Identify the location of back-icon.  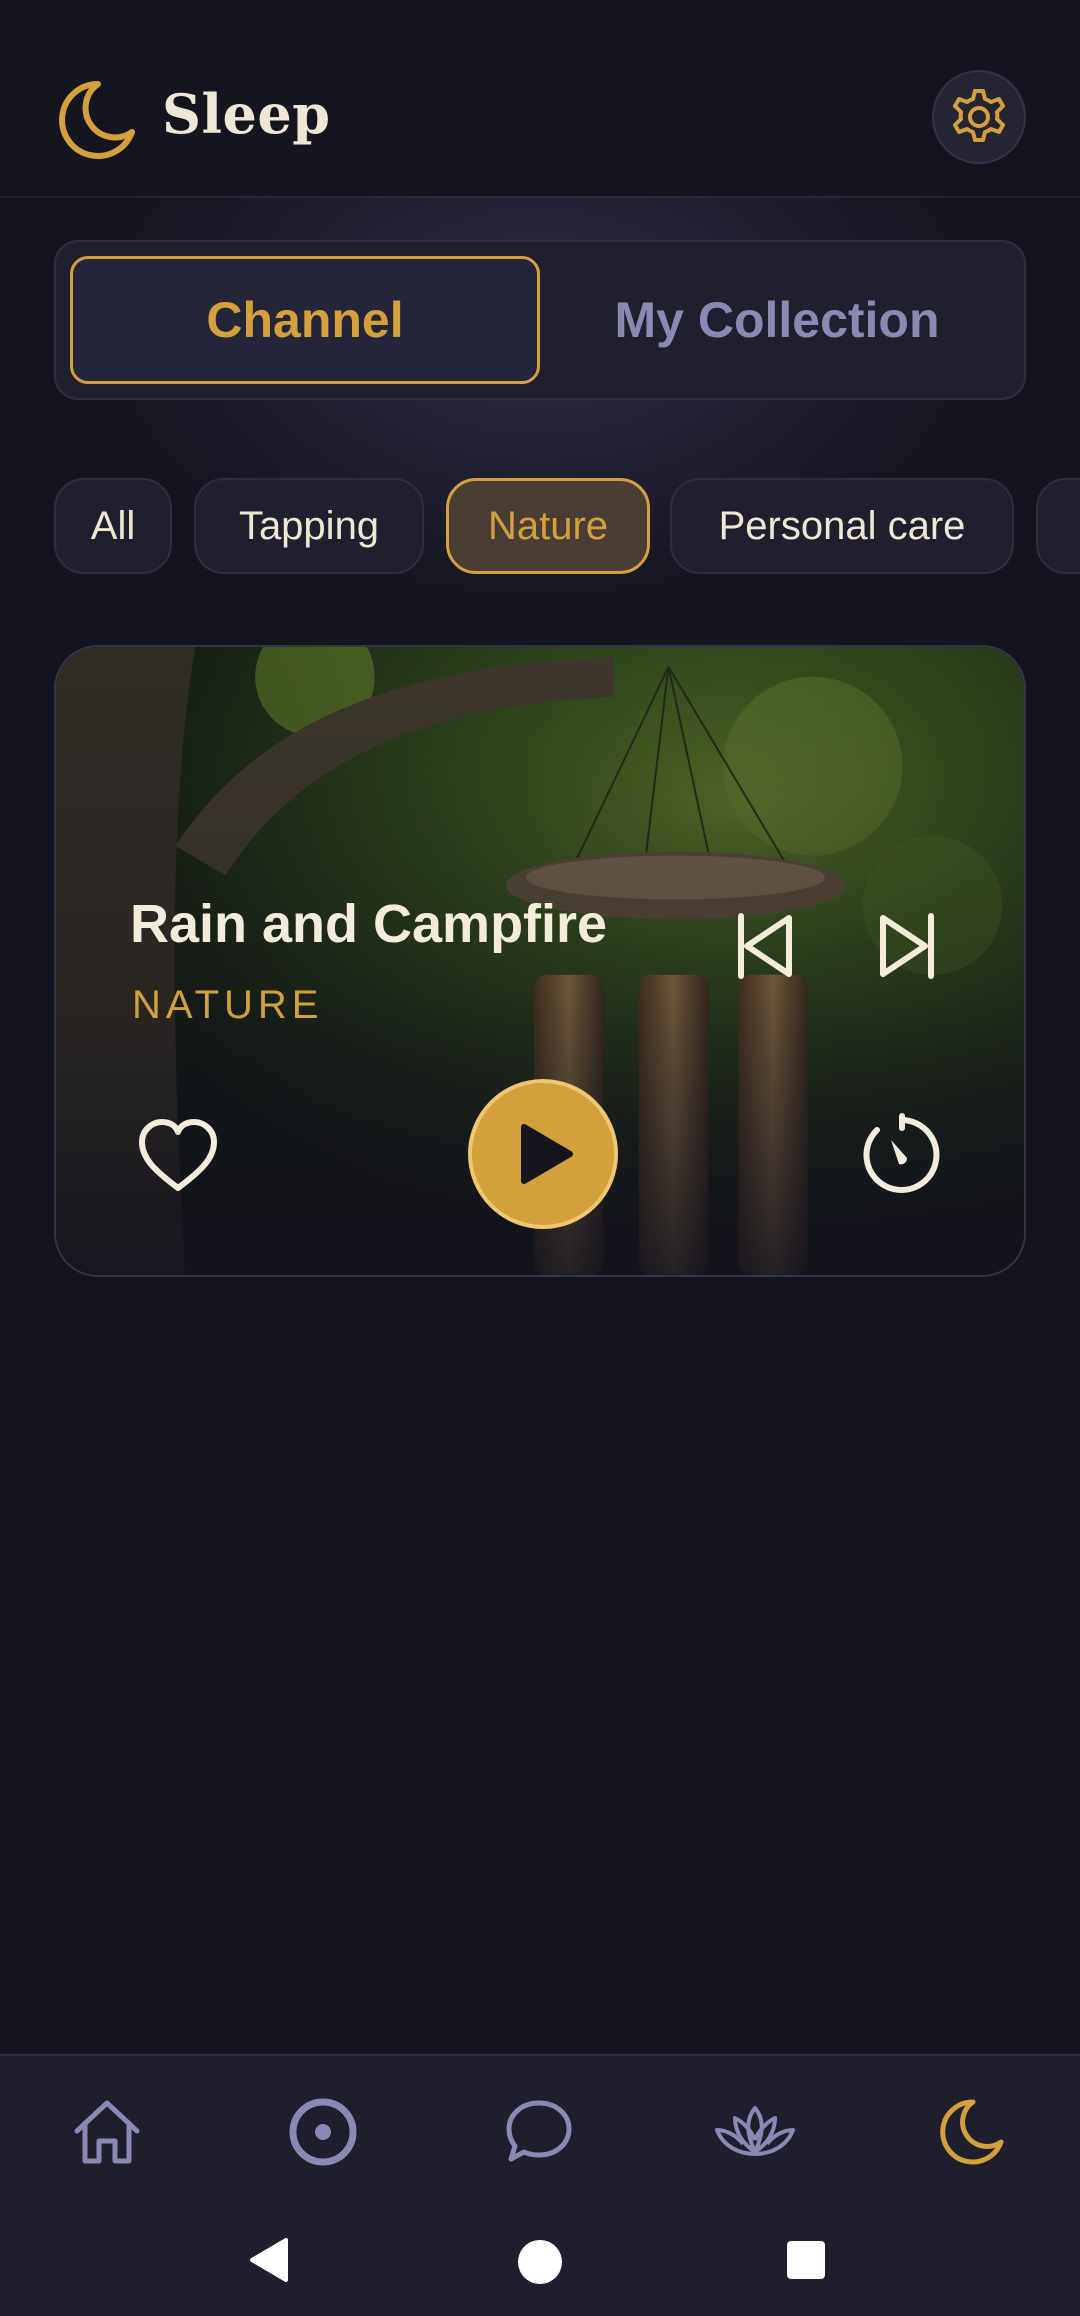
(269, 2260).